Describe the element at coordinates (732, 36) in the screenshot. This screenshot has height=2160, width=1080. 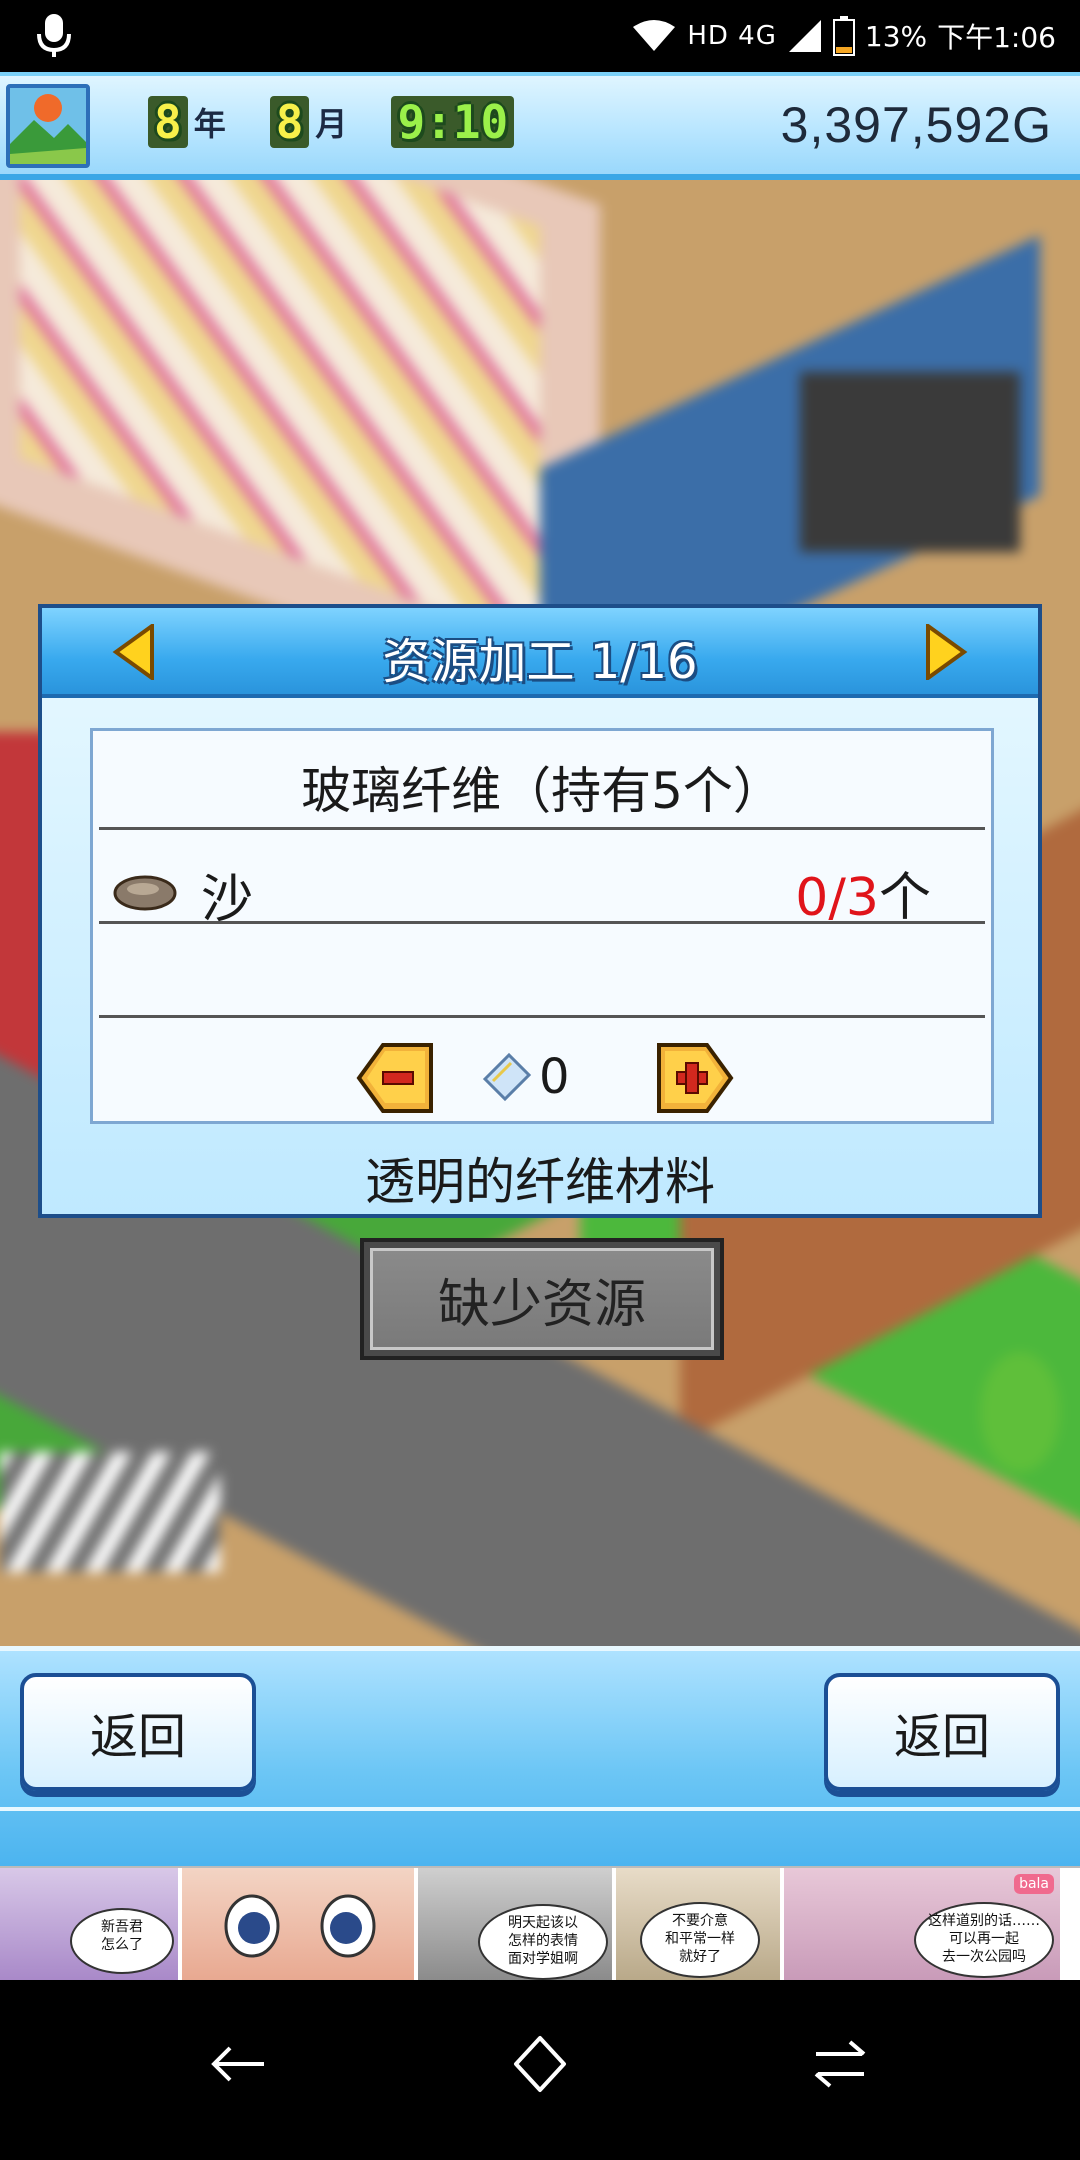
I see `network-type: HD 4G` at that location.